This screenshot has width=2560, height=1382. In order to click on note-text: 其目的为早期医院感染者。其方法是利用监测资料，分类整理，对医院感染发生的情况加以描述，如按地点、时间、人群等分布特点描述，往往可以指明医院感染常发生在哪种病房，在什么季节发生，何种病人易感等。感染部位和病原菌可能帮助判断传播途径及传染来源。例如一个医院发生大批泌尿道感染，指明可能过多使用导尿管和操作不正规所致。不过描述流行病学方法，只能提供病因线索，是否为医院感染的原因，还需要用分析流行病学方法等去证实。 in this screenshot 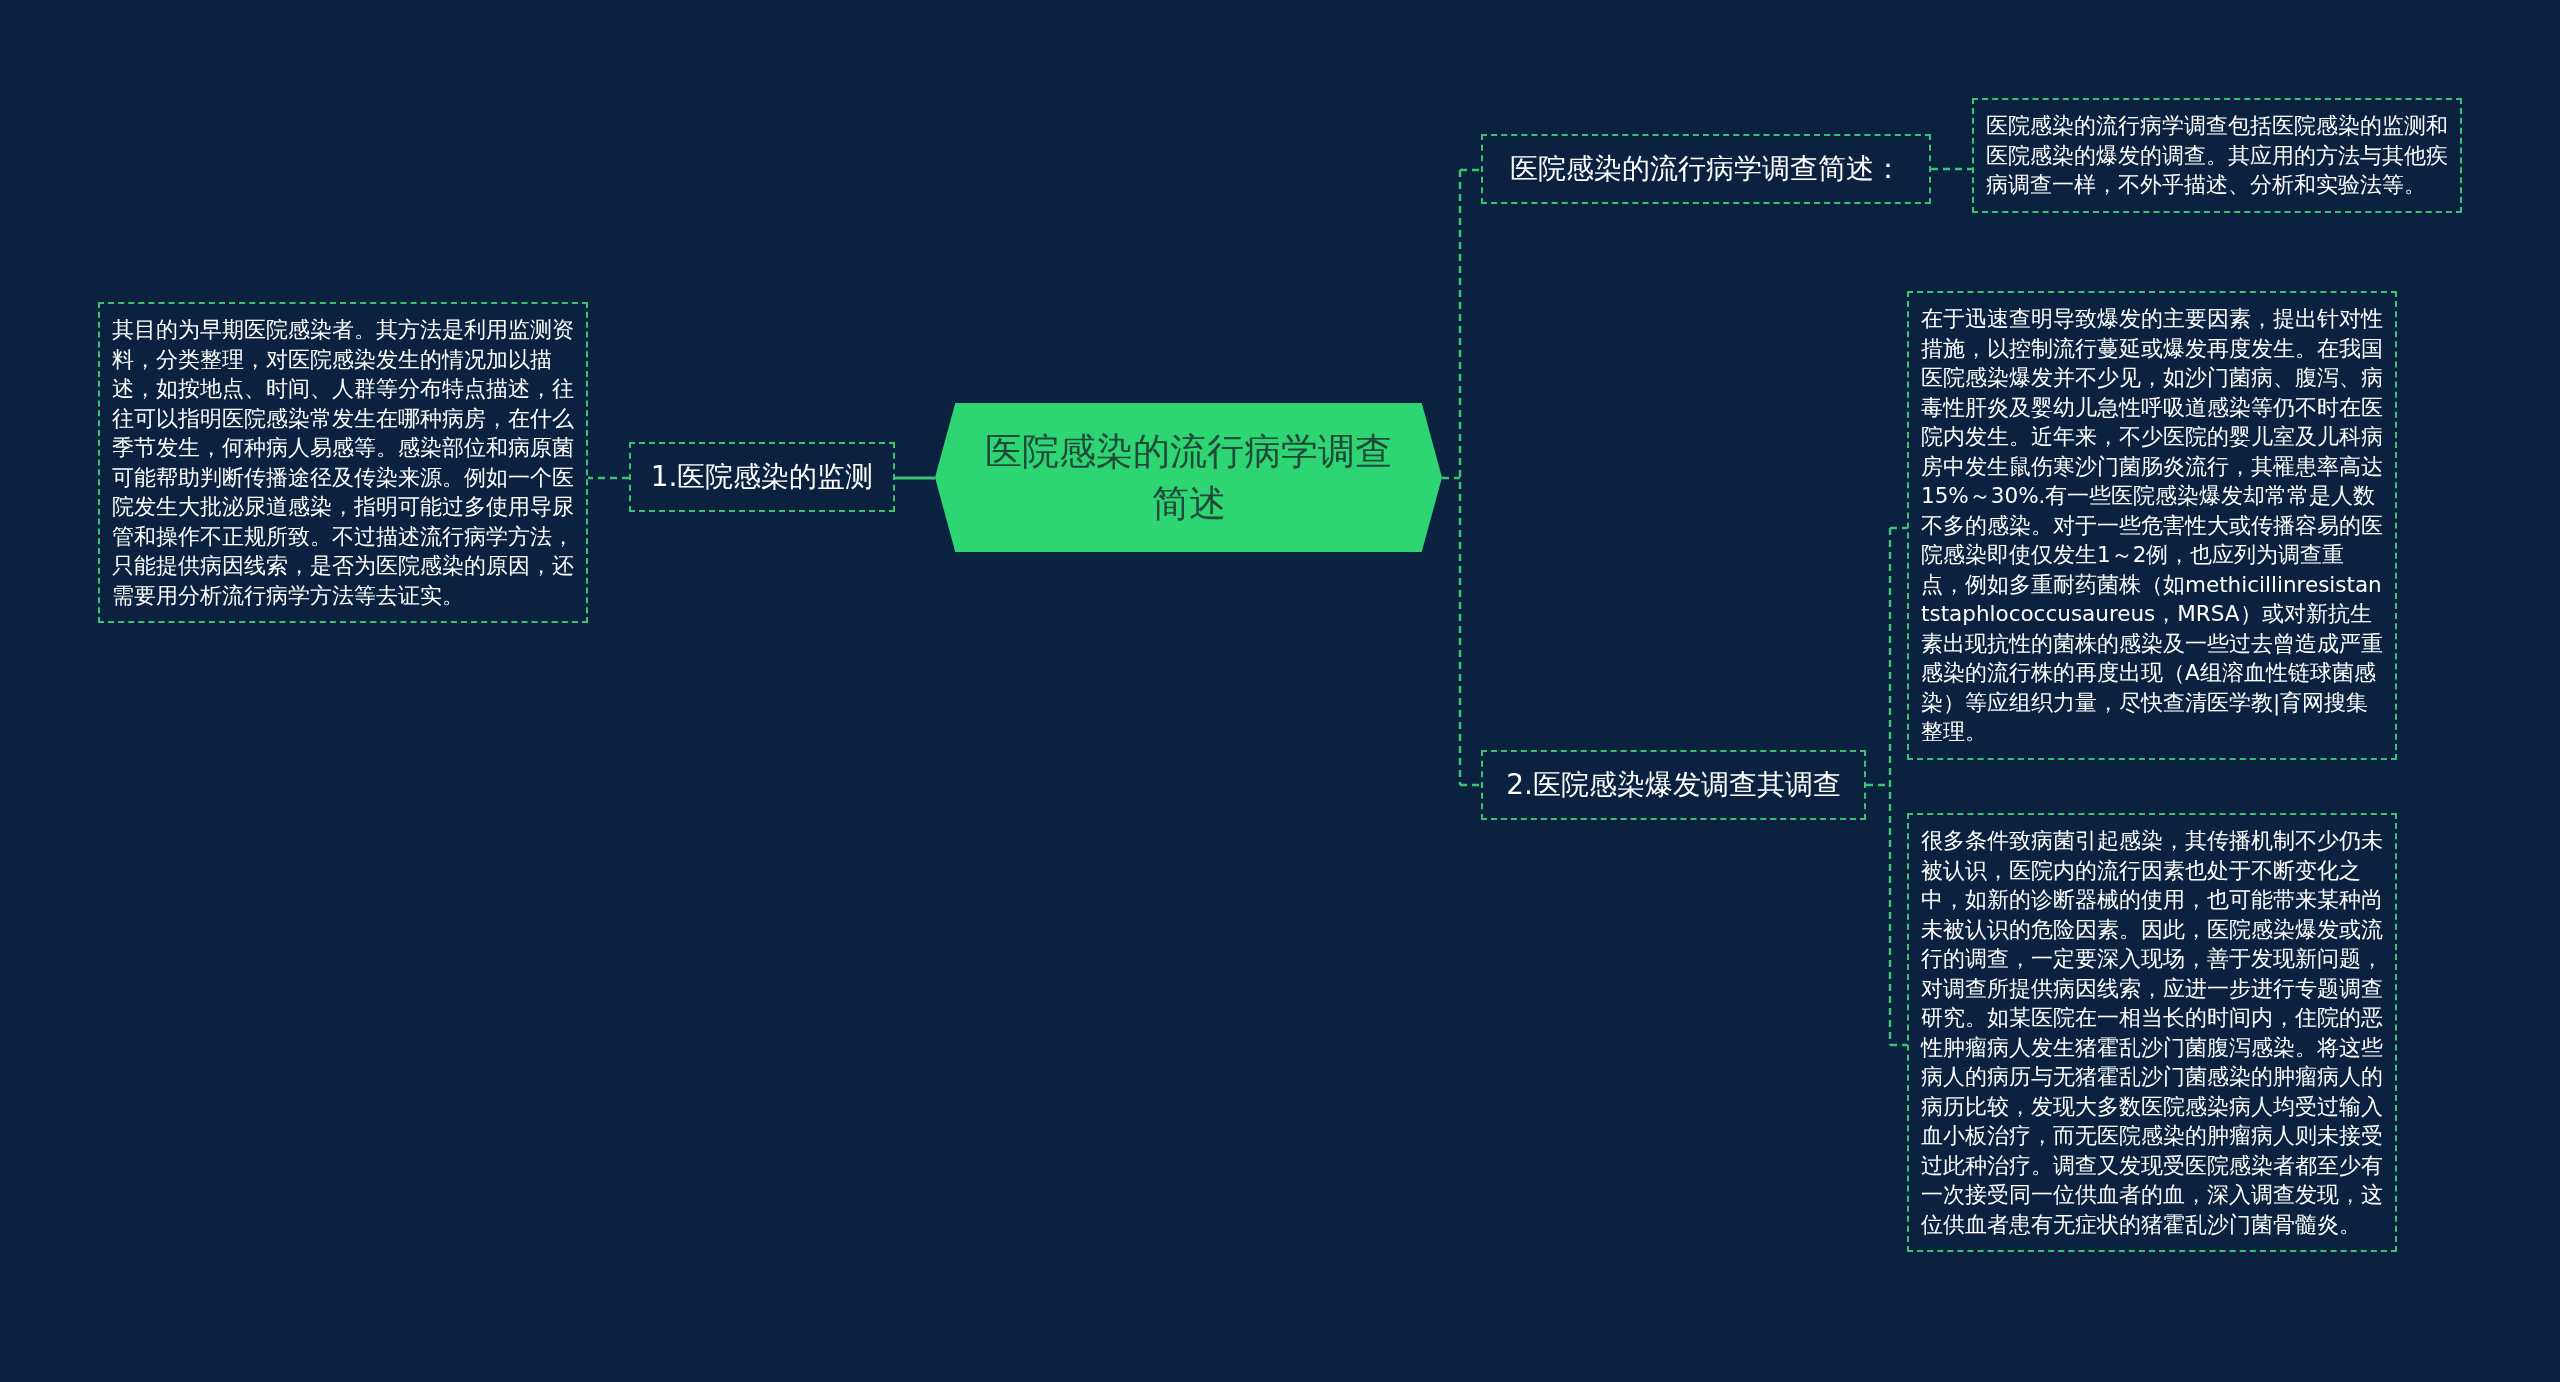, I will do `click(343, 462)`.